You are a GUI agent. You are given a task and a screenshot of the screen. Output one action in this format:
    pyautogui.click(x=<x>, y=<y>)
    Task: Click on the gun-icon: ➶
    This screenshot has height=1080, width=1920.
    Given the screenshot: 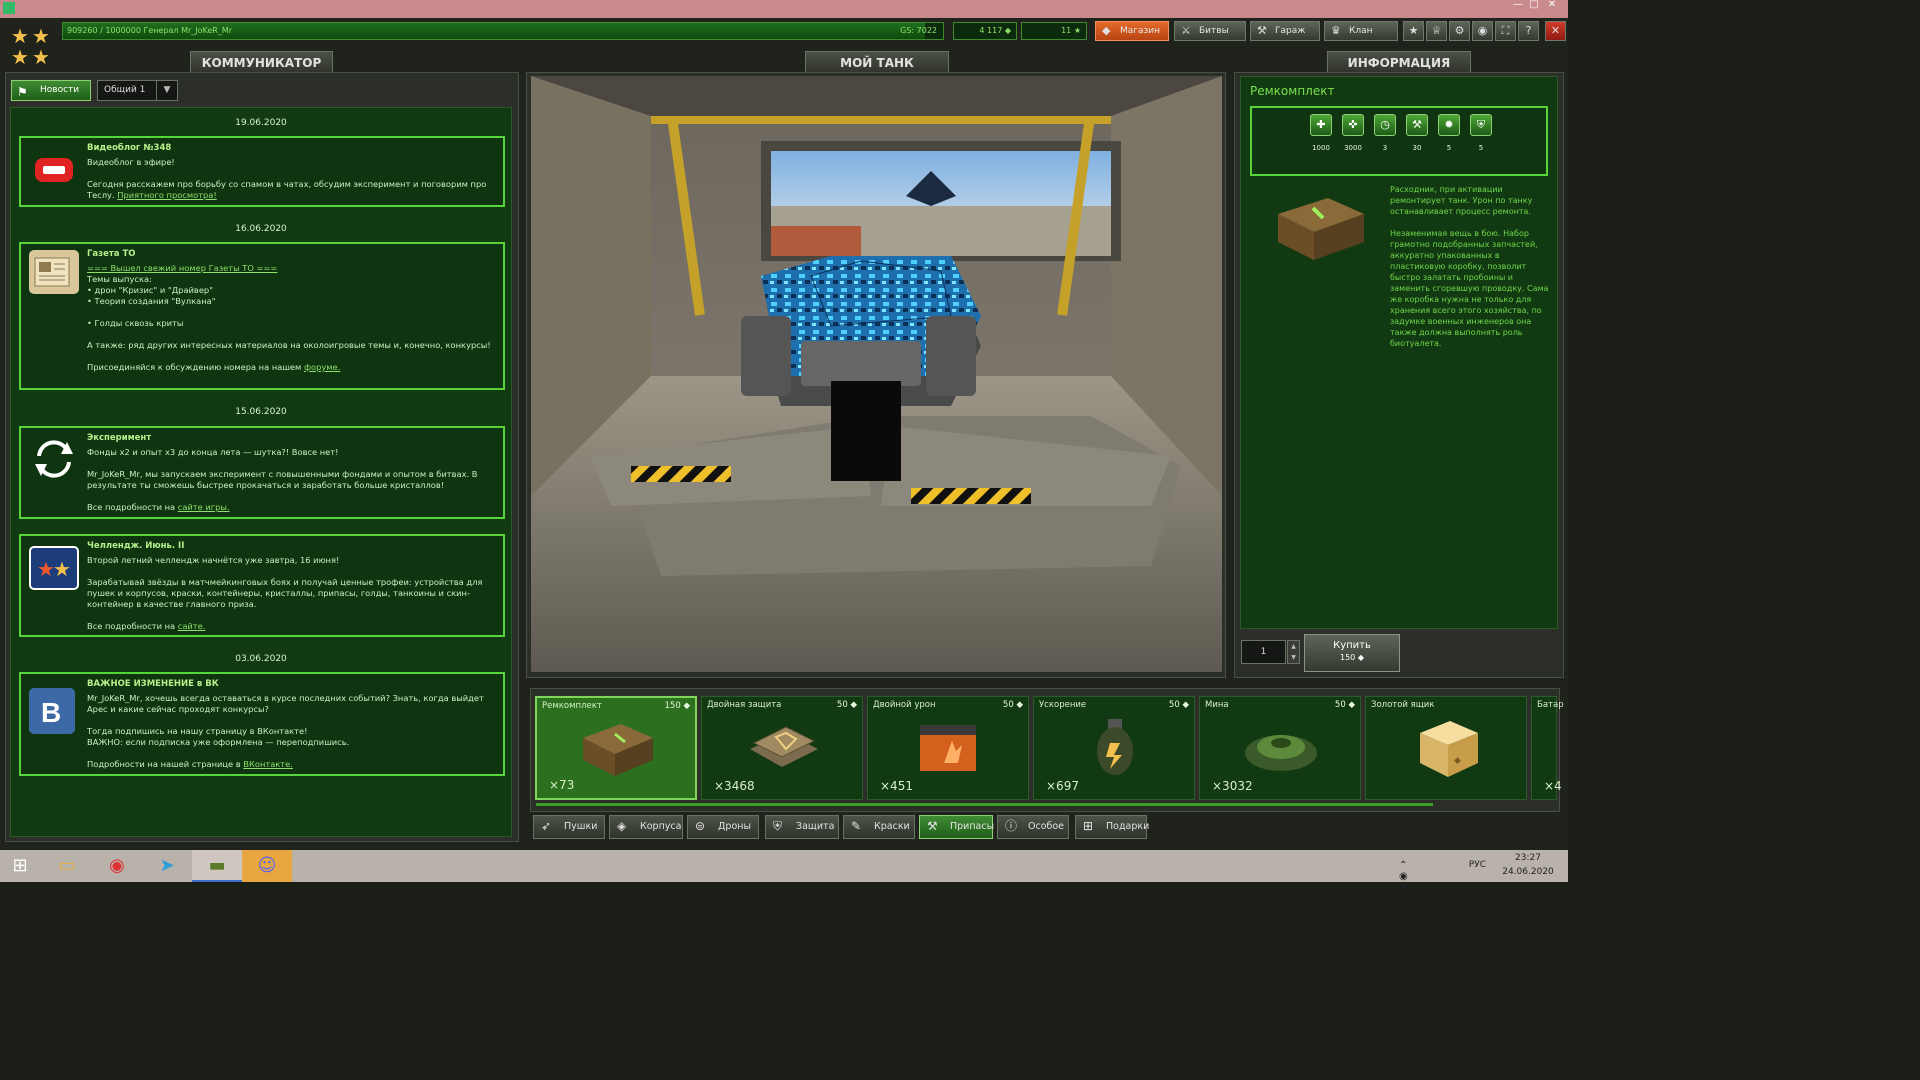 What is the action you would take?
    pyautogui.click(x=546, y=826)
    